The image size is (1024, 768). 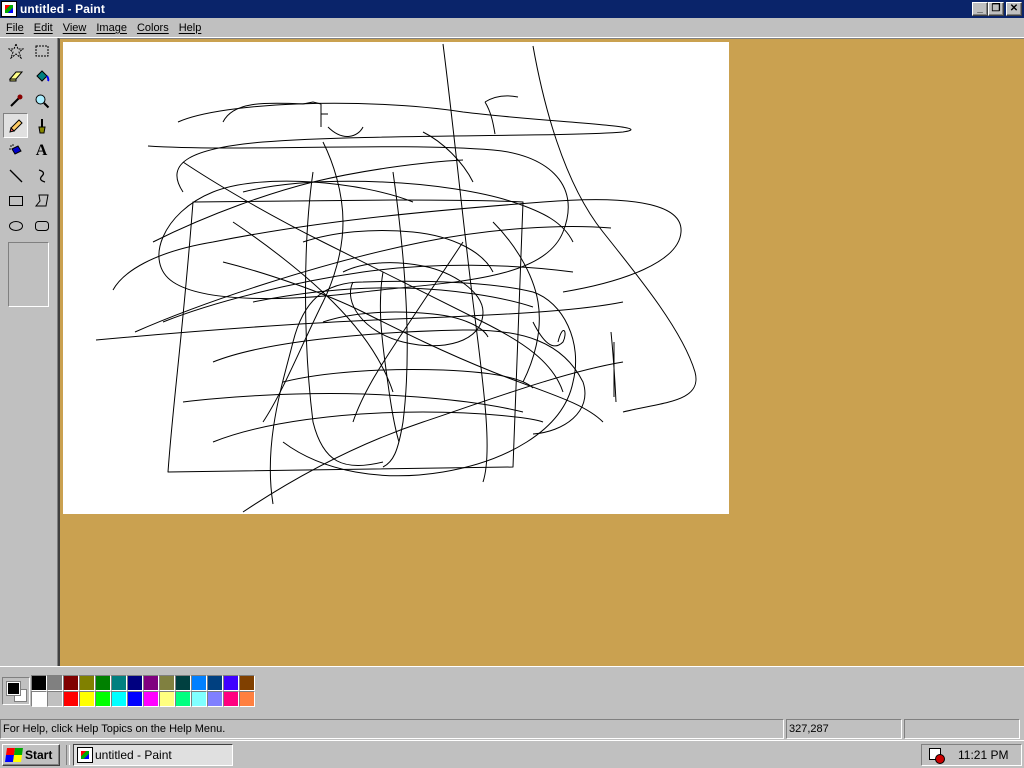 I want to click on taskbar-button-paint: untitled - Paint, so click(x=153, y=755).